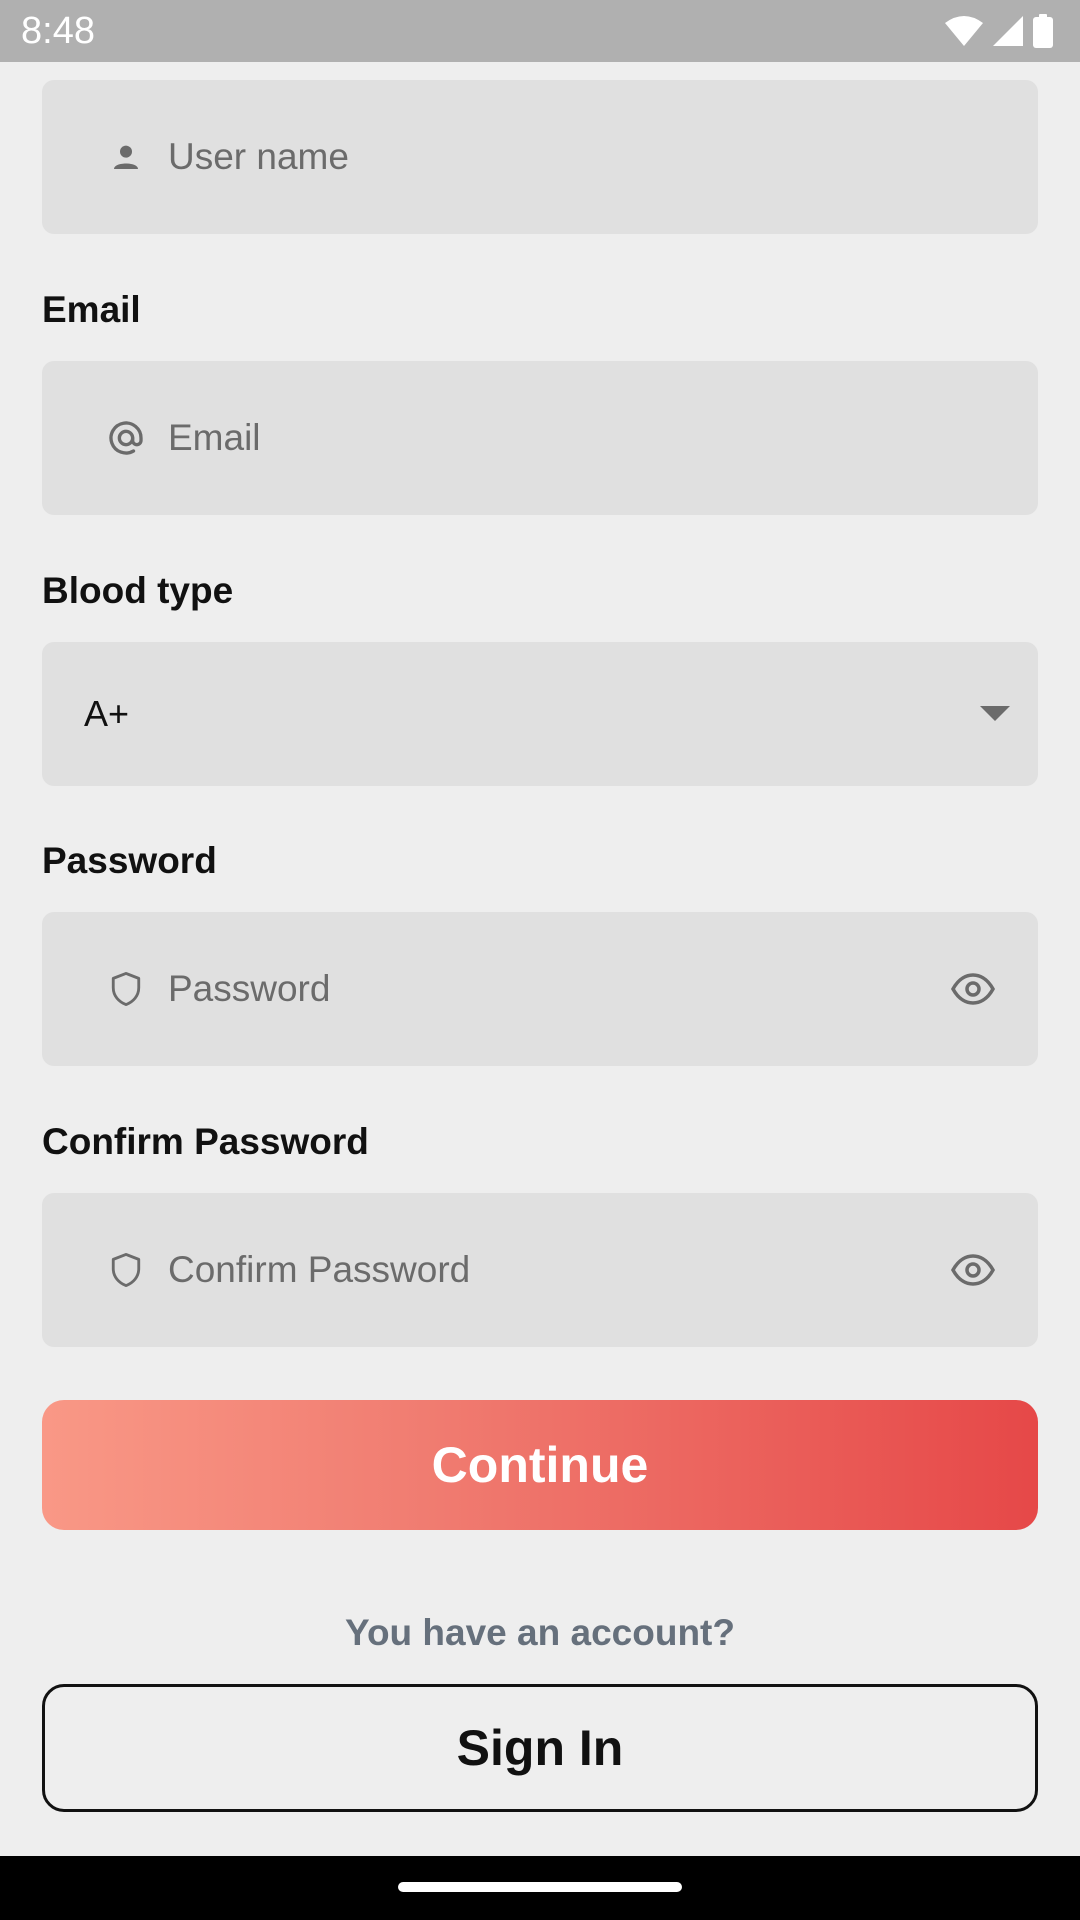 This screenshot has height=1920, width=1080. What do you see at coordinates (540, 1270) in the screenshot?
I see `confirm-password-field: Confirm Password` at bounding box center [540, 1270].